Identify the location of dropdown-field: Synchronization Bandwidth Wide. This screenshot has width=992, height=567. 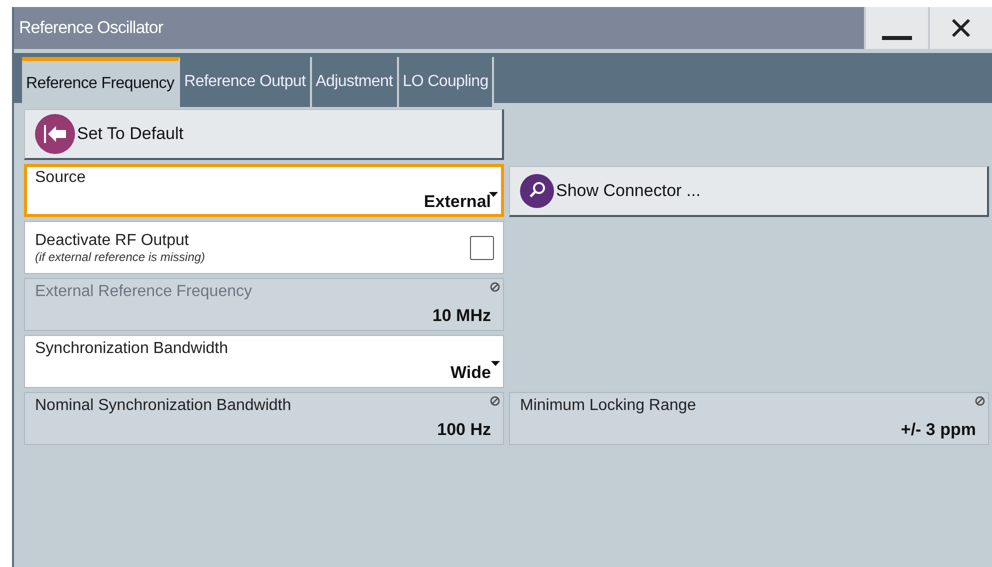
(264, 361).